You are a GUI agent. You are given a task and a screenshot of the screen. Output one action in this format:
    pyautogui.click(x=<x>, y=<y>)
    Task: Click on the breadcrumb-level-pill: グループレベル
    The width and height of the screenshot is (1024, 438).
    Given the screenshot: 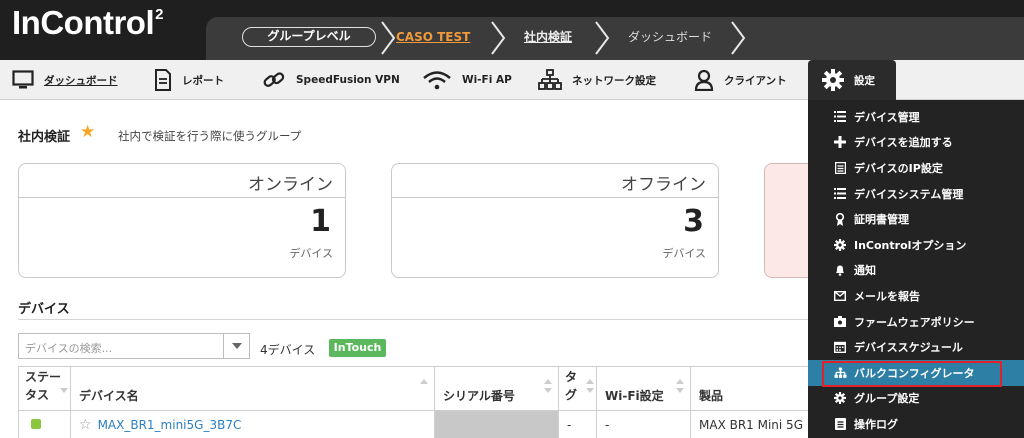 What is the action you would take?
    pyautogui.click(x=309, y=37)
    